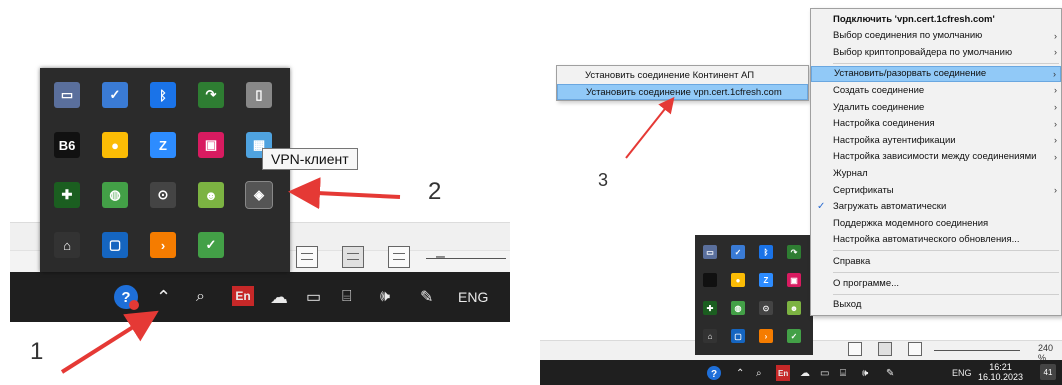  I want to click on menu-item-label: Выбор соединения по умолчанию, so click(908, 36).